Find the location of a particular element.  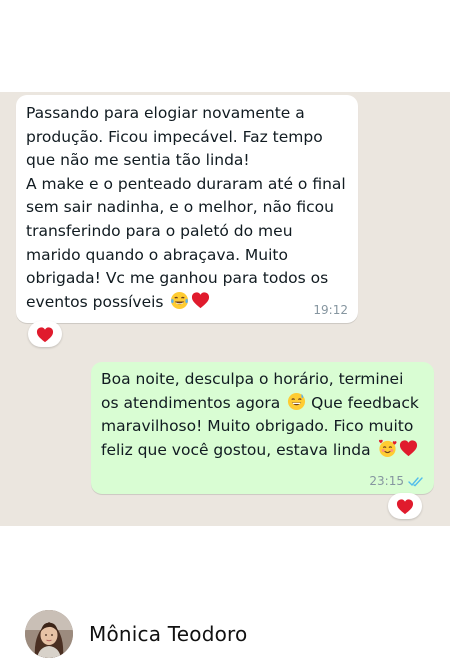

author-name: Mônica Teodoro is located at coordinates (168, 634).